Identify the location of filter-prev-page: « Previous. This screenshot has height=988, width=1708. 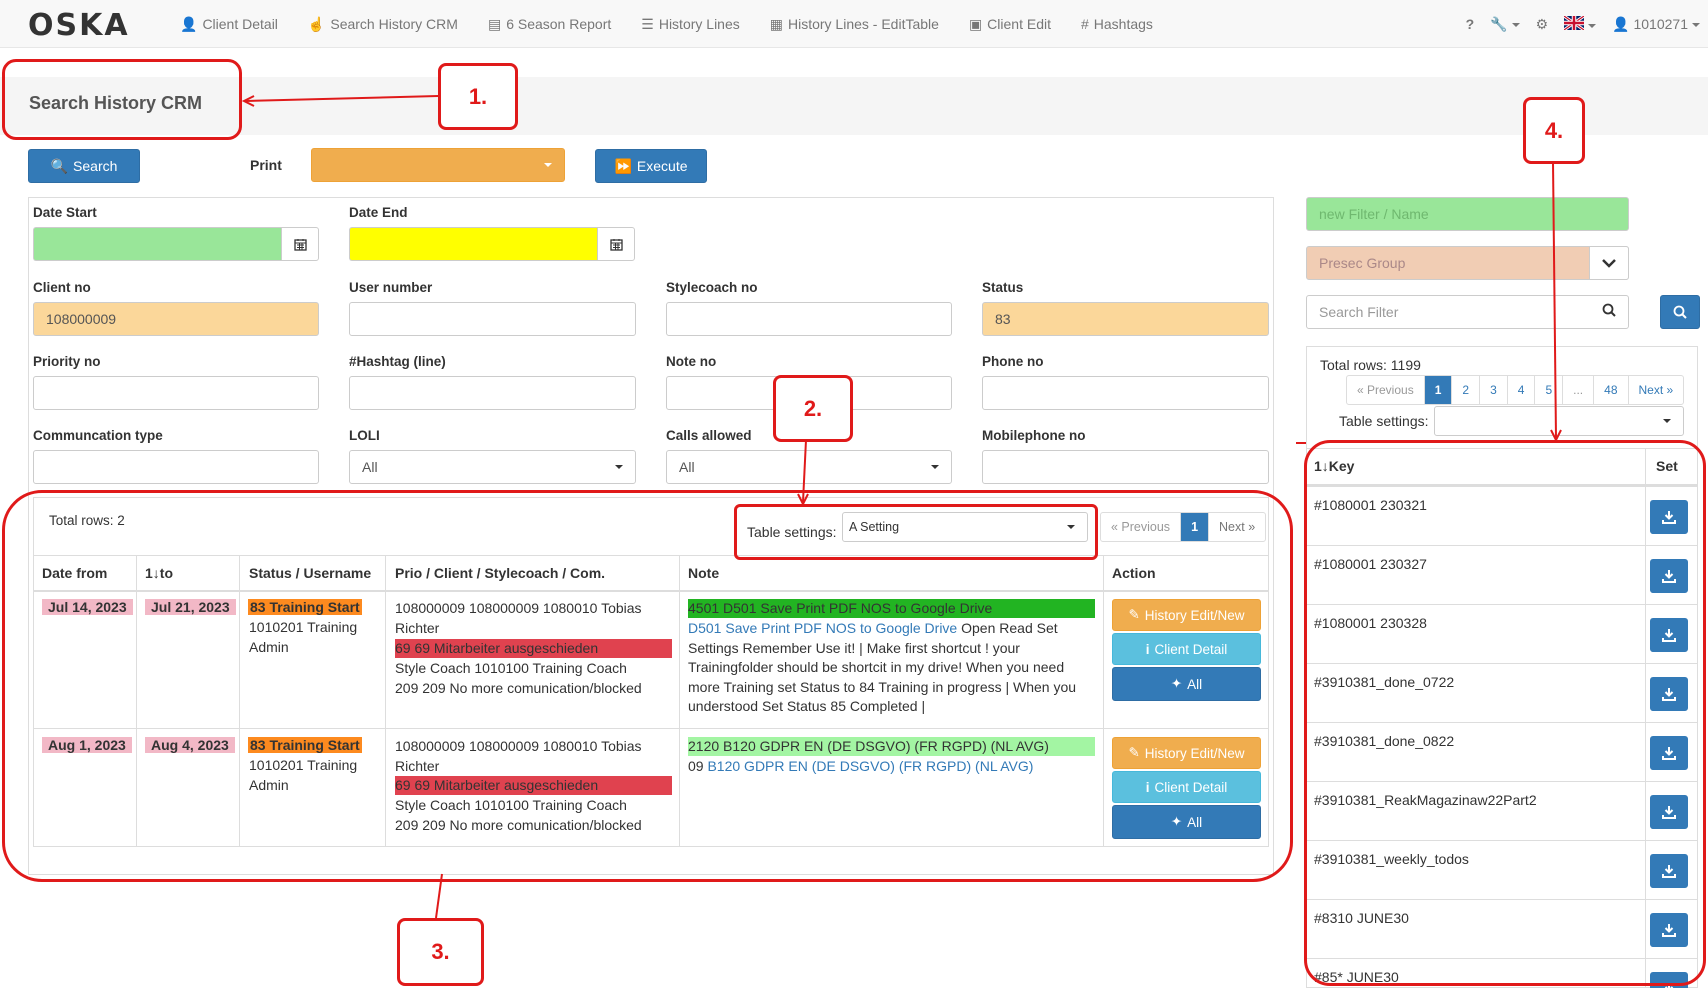
(1385, 390).